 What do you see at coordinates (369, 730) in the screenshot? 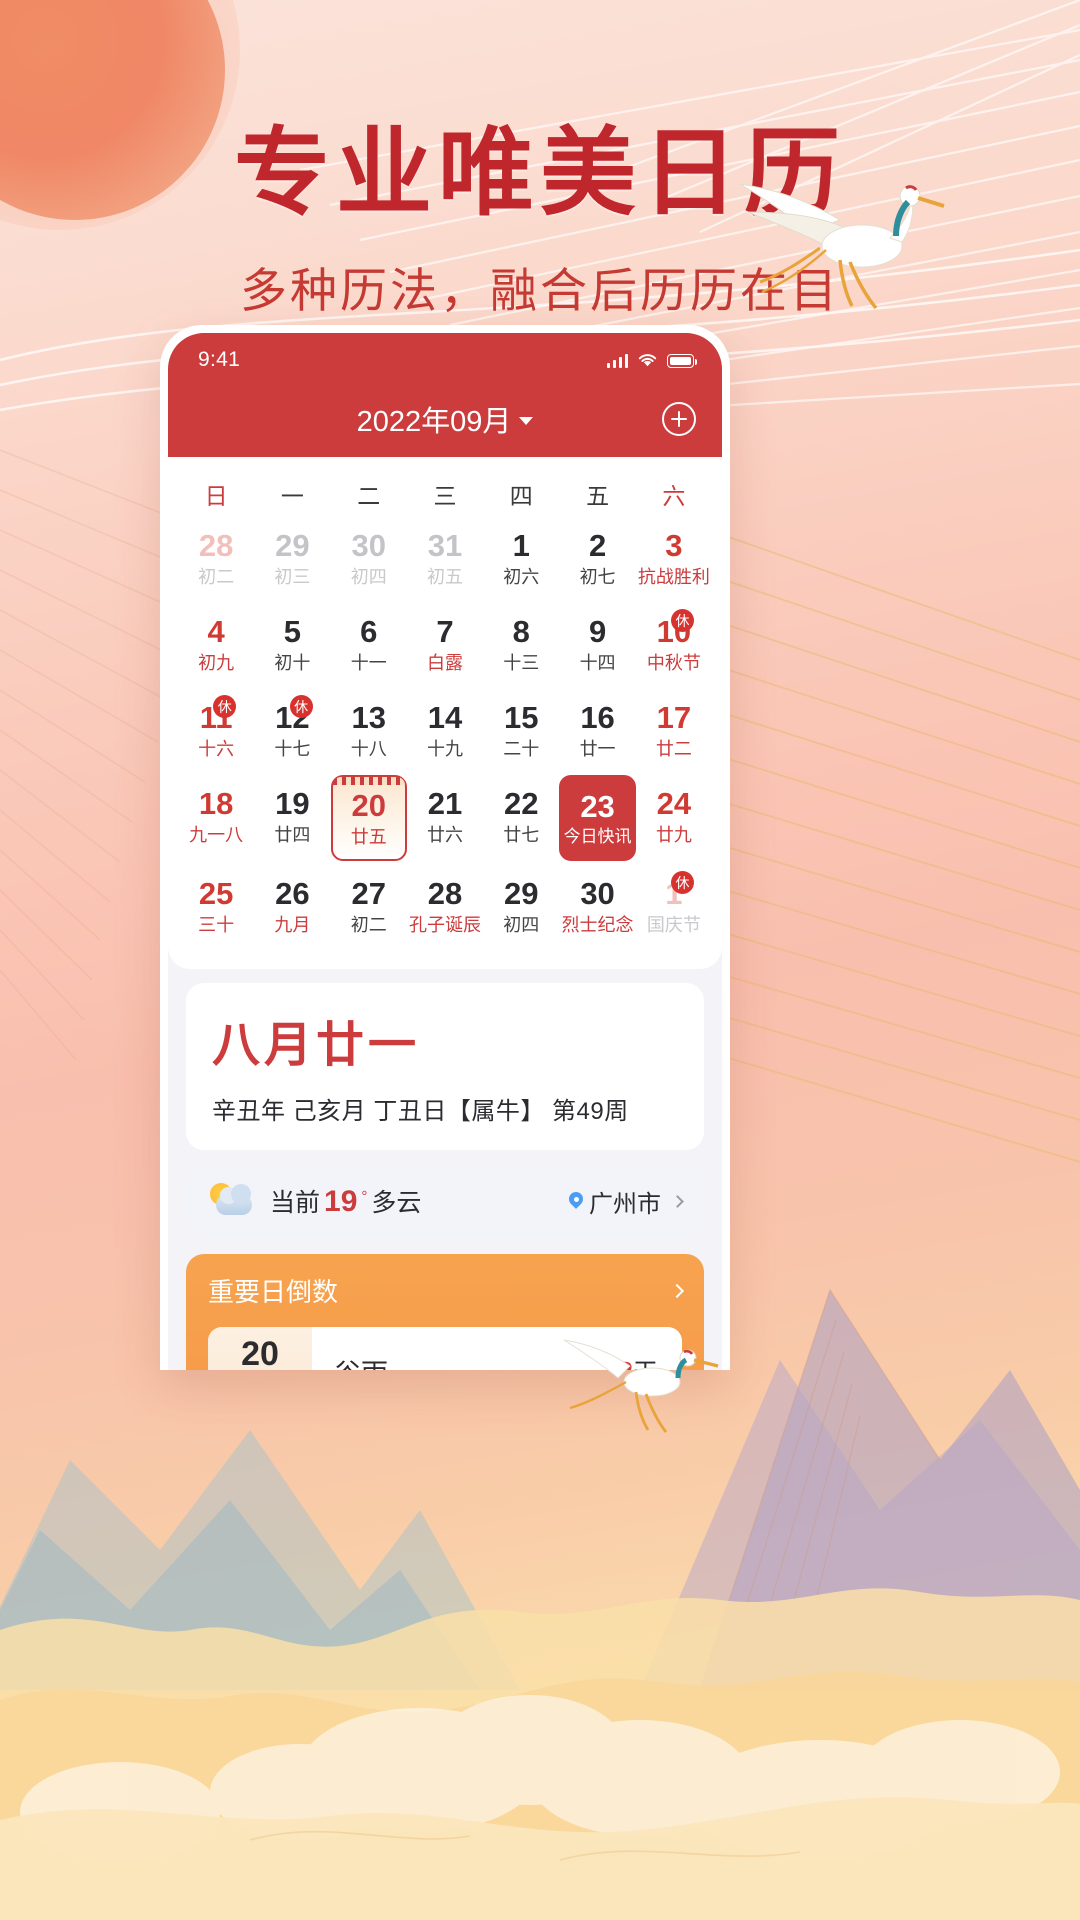
I see `calendar-day-cell: 13 十八` at bounding box center [369, 730].